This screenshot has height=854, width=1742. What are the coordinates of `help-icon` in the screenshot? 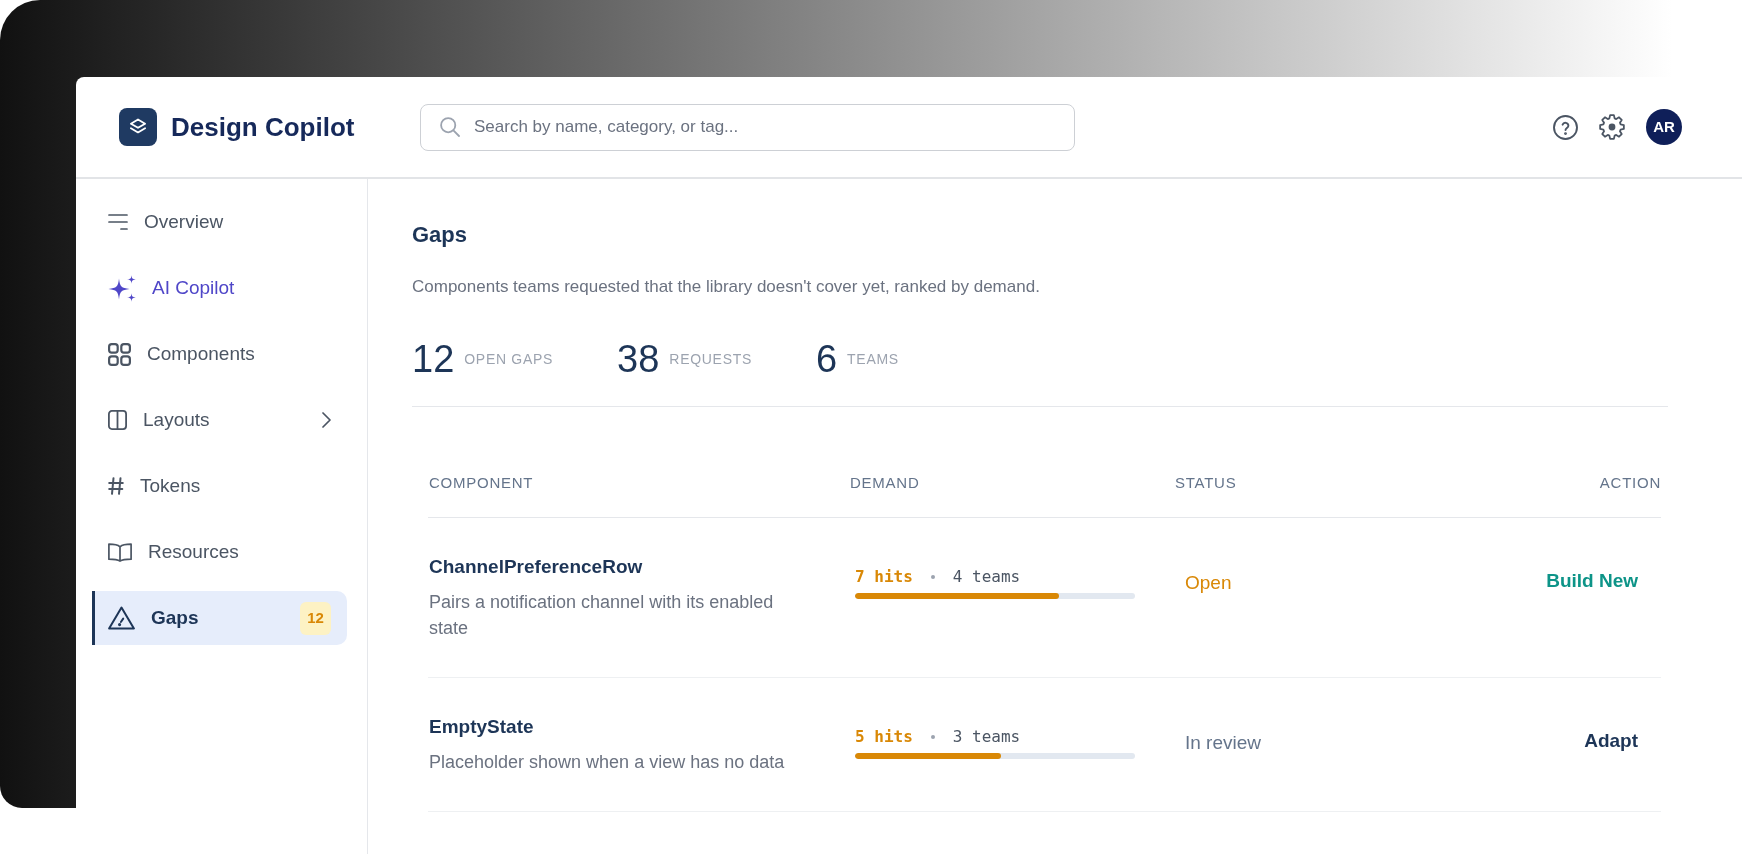 It's located at (1565, 127).